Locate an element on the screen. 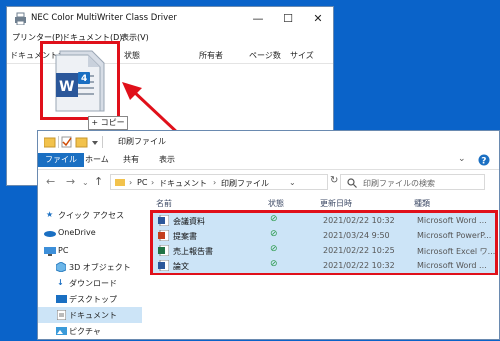  excel-file-icon is located at coordinates (163, 250).